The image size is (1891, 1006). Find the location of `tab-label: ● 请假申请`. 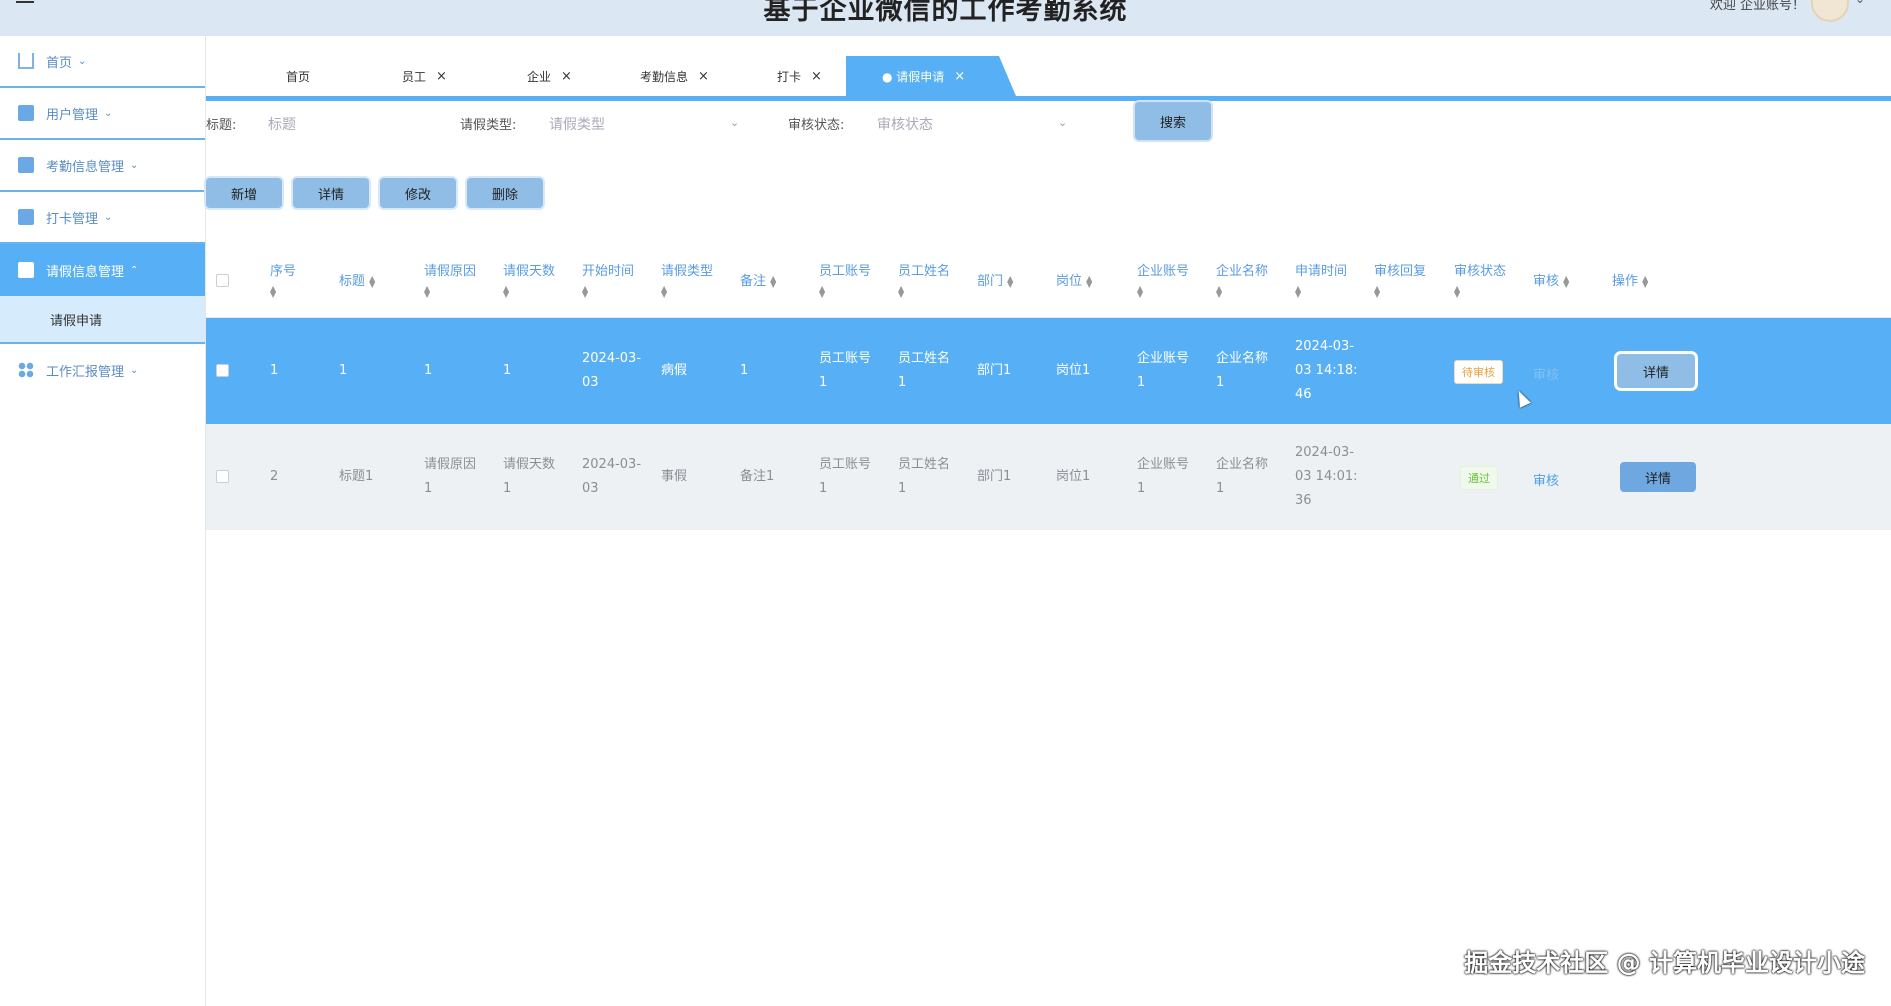

tab-label: ● 请假申请 is located at coordinates (913, 76).